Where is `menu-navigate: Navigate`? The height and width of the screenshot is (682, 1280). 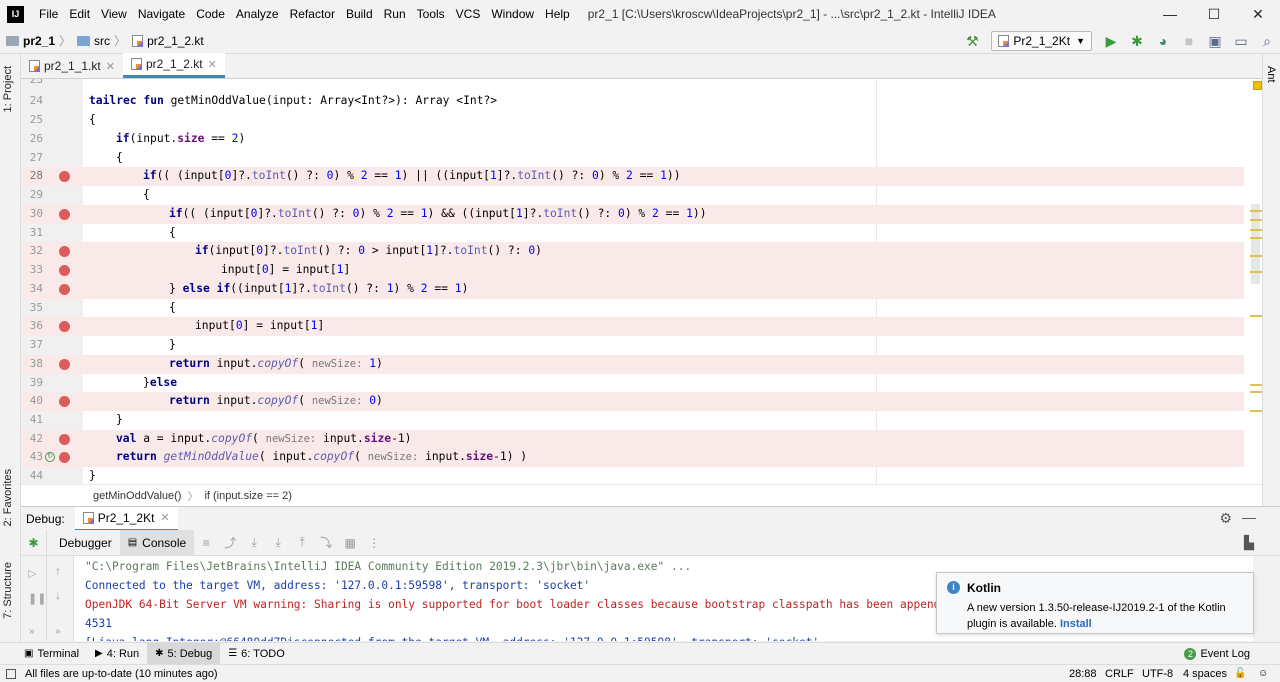 menu-navigate: Navigate is located at coordinates (162, 14).